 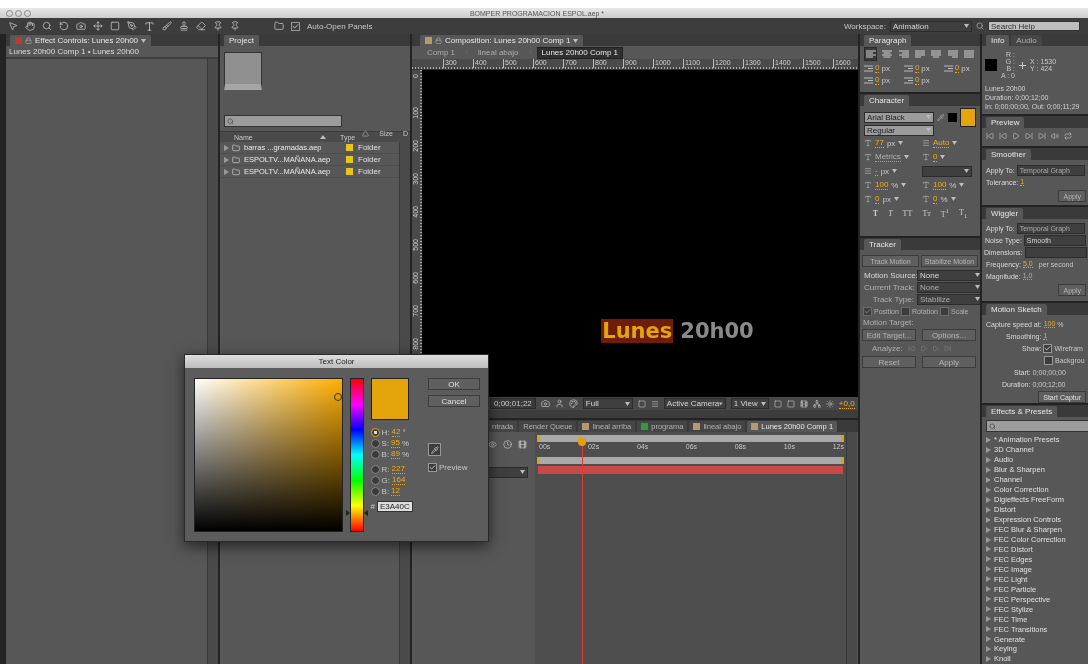 I want to click on auto-open-label: Auto-Open Panels, so click(x=340, y=26).